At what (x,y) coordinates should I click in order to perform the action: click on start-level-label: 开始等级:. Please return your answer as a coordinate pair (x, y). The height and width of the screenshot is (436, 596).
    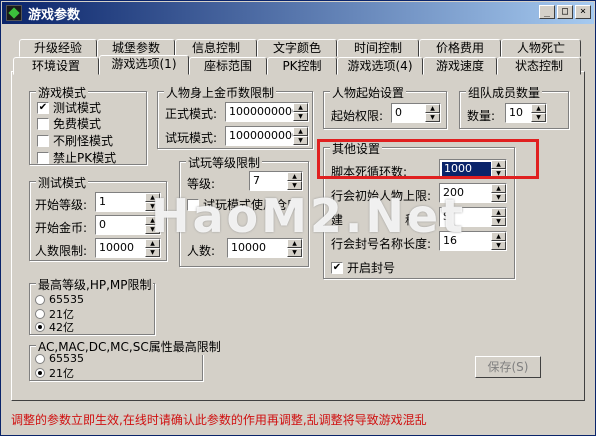
    Looking at the image, I should click on (61, 205).